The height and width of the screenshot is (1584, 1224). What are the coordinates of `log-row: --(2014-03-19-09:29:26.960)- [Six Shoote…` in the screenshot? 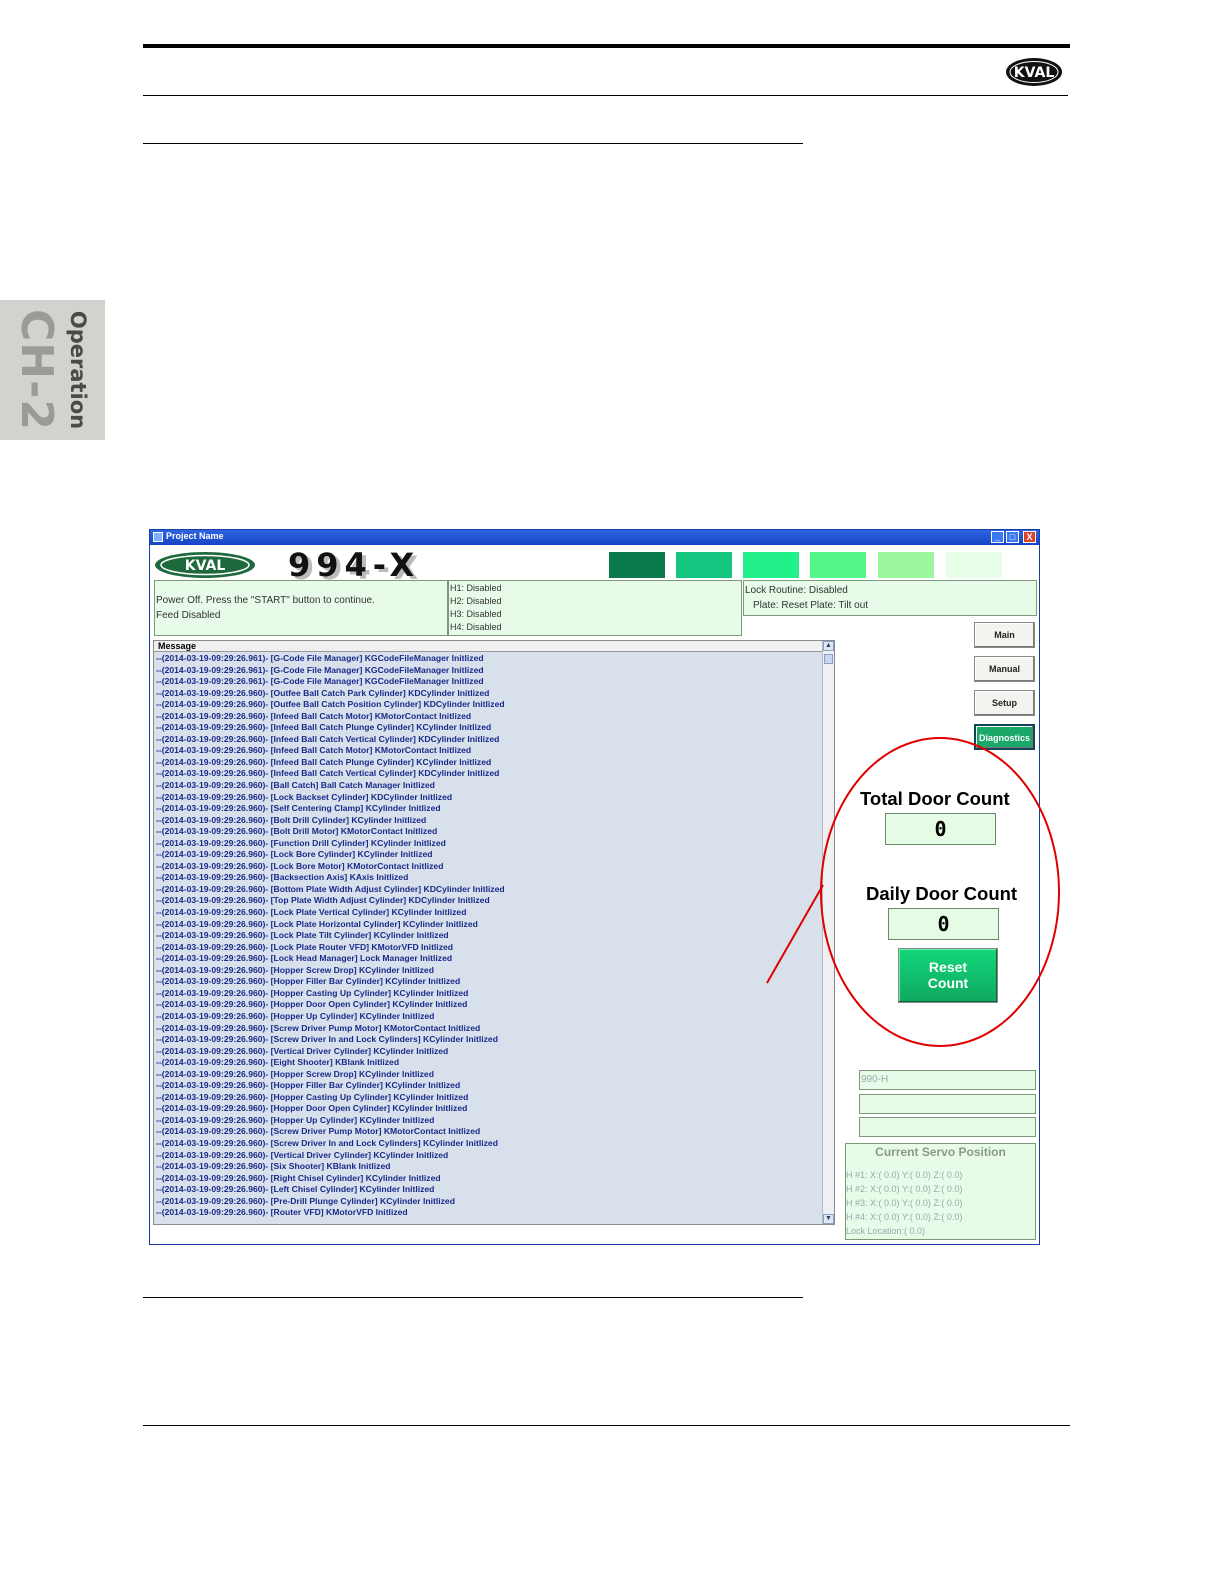 It's located at (273, 1166).